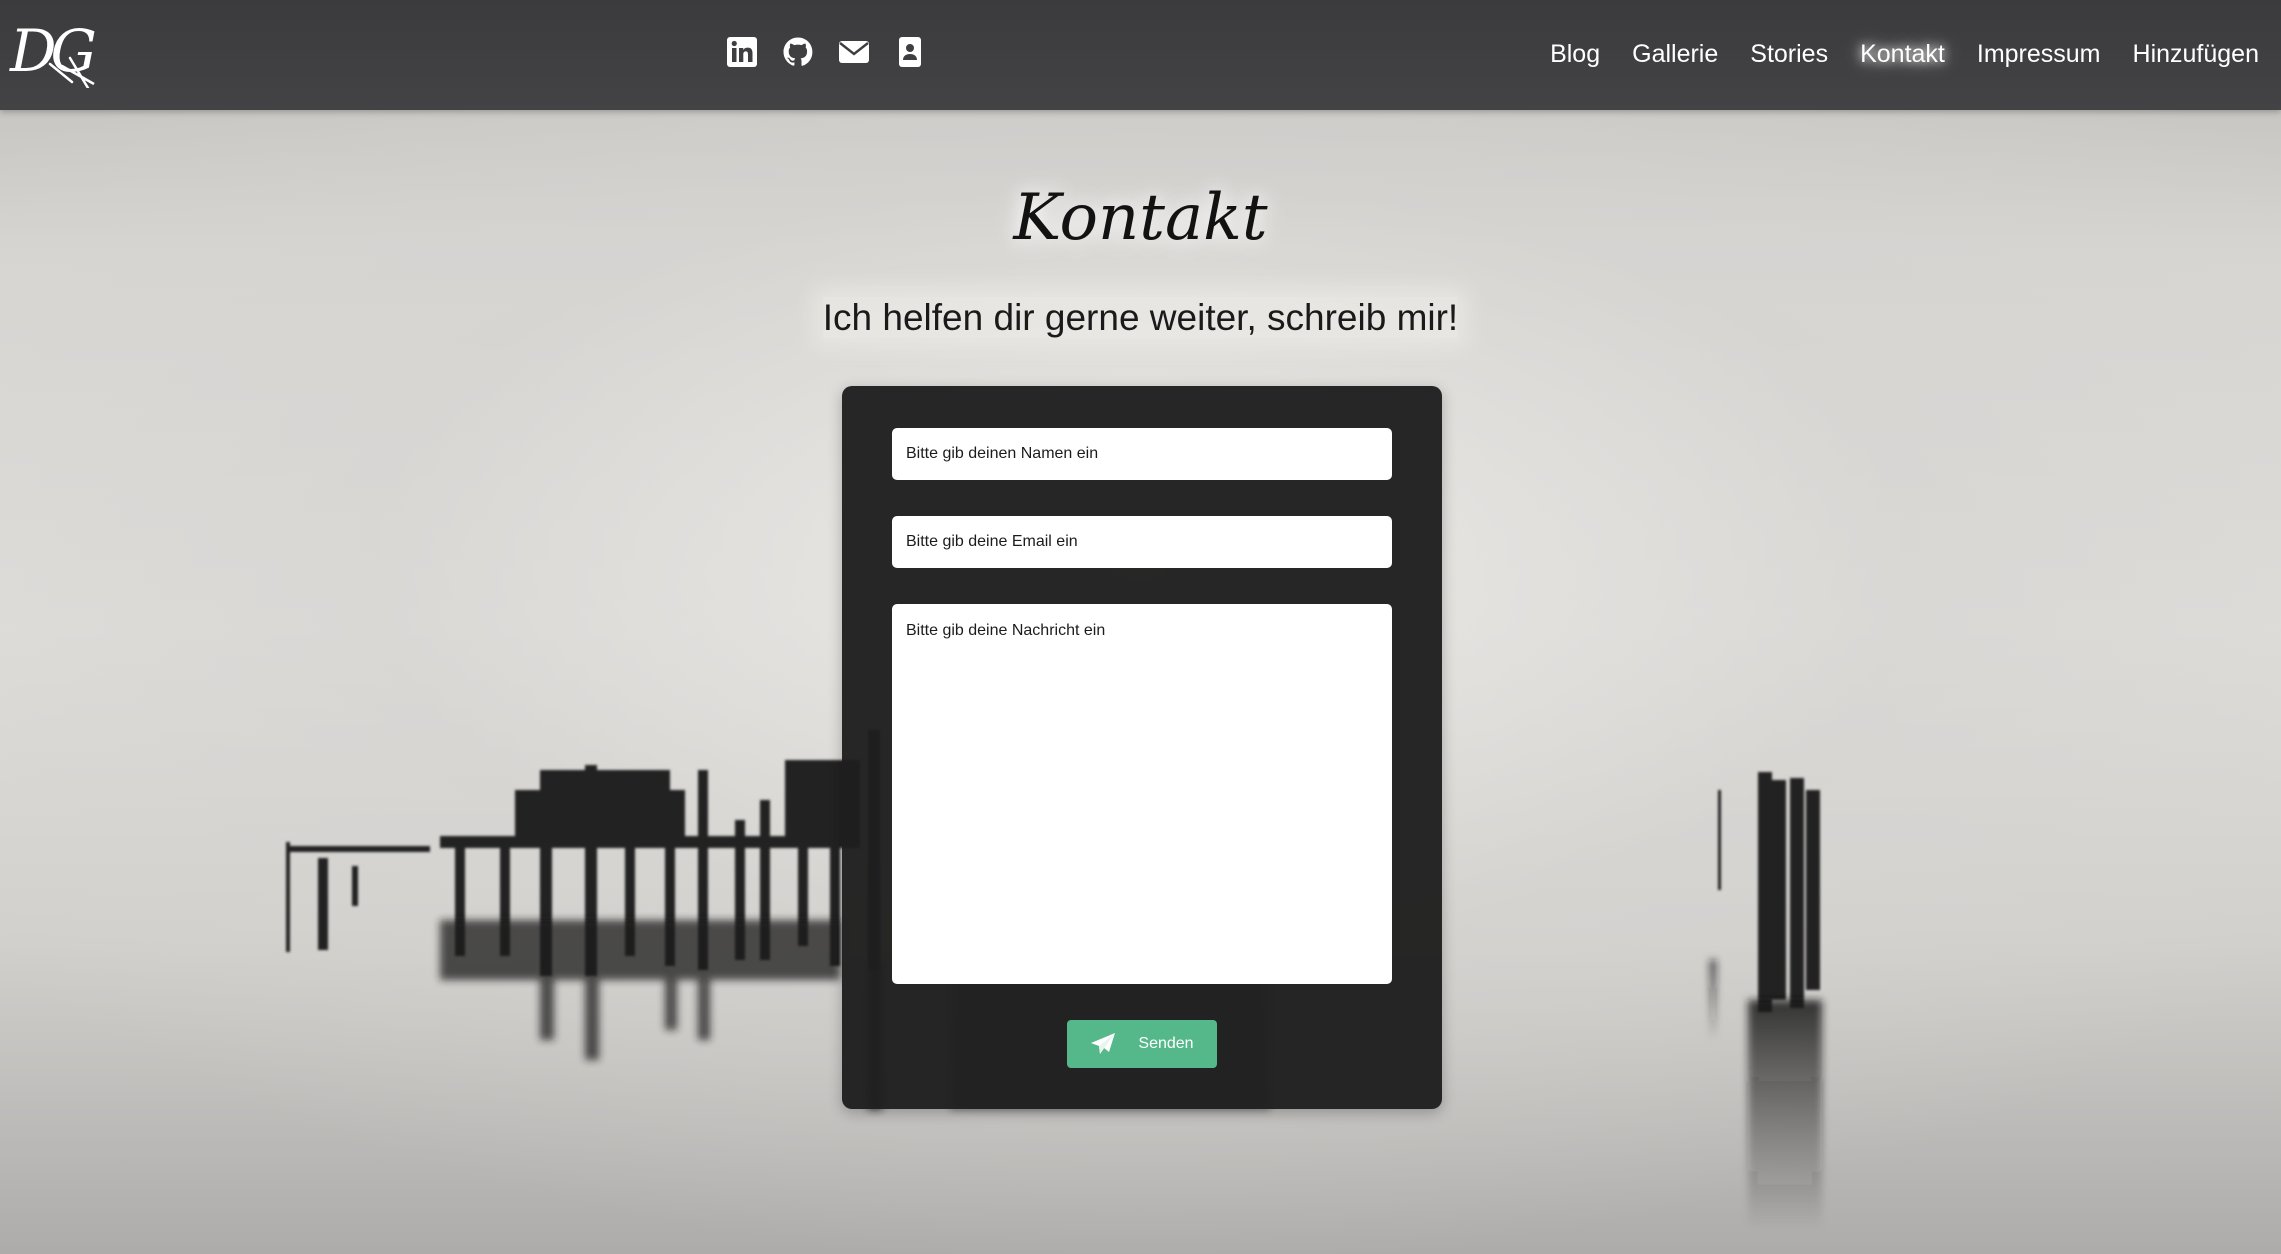 Image resolution: width=2281 pixels, height=1254 pixels. What do you see at coordinates (1575, 54) in the screenshot?
I see `nav-link-blog: Blog` at bounding box center [1575, 54].